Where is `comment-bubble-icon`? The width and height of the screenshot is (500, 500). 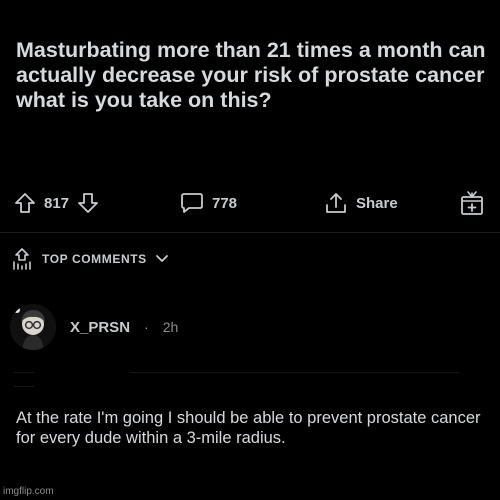 comment-bubble-icon is located at coordinates (192, 203).